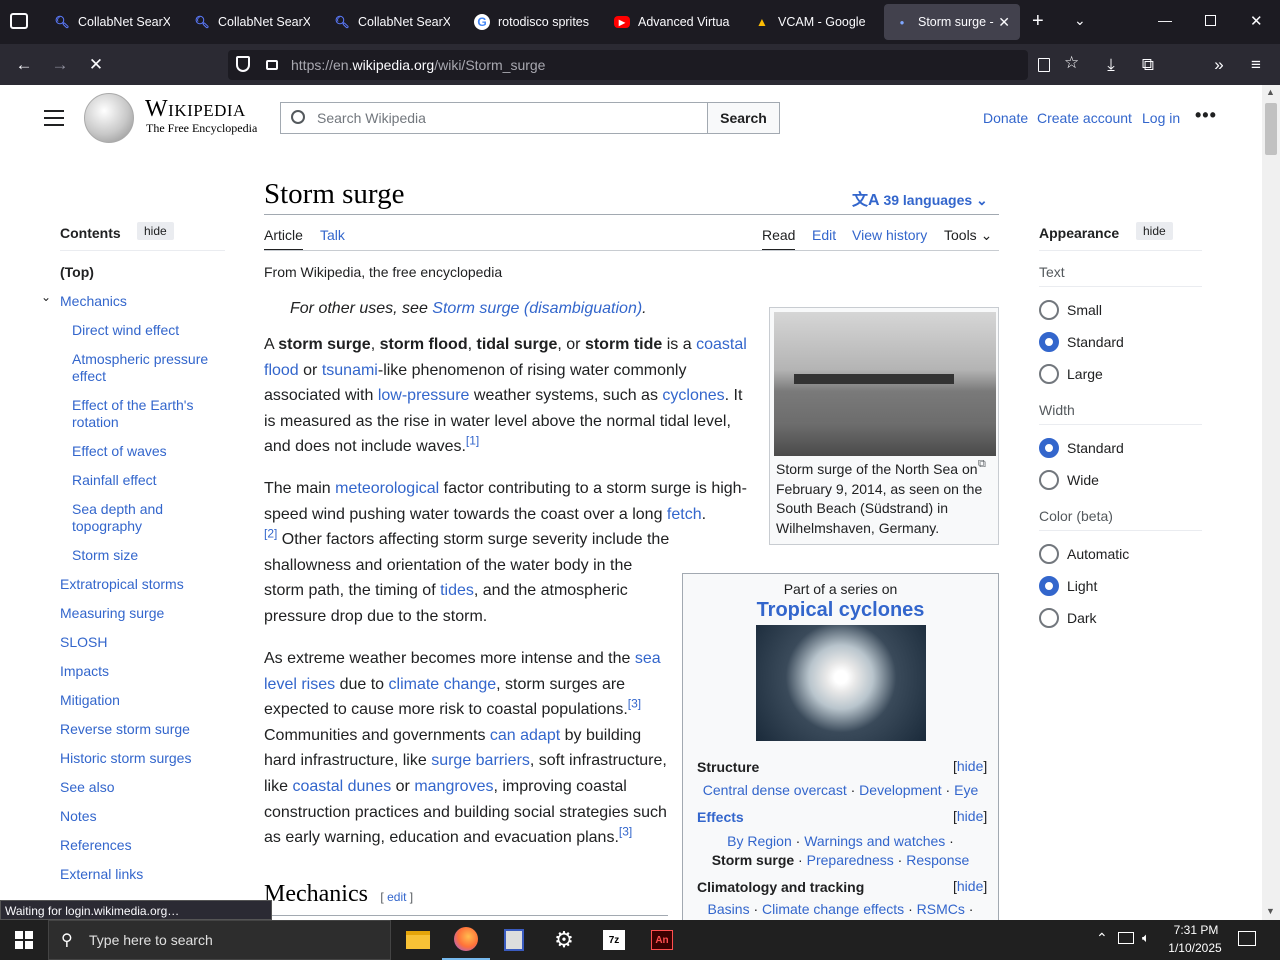 The image size is (1280, 960). What do you see at coordinates (693, 395) in the screenshot?
I see `cyclones-link: cyclones` at bounding box center [693, 395].